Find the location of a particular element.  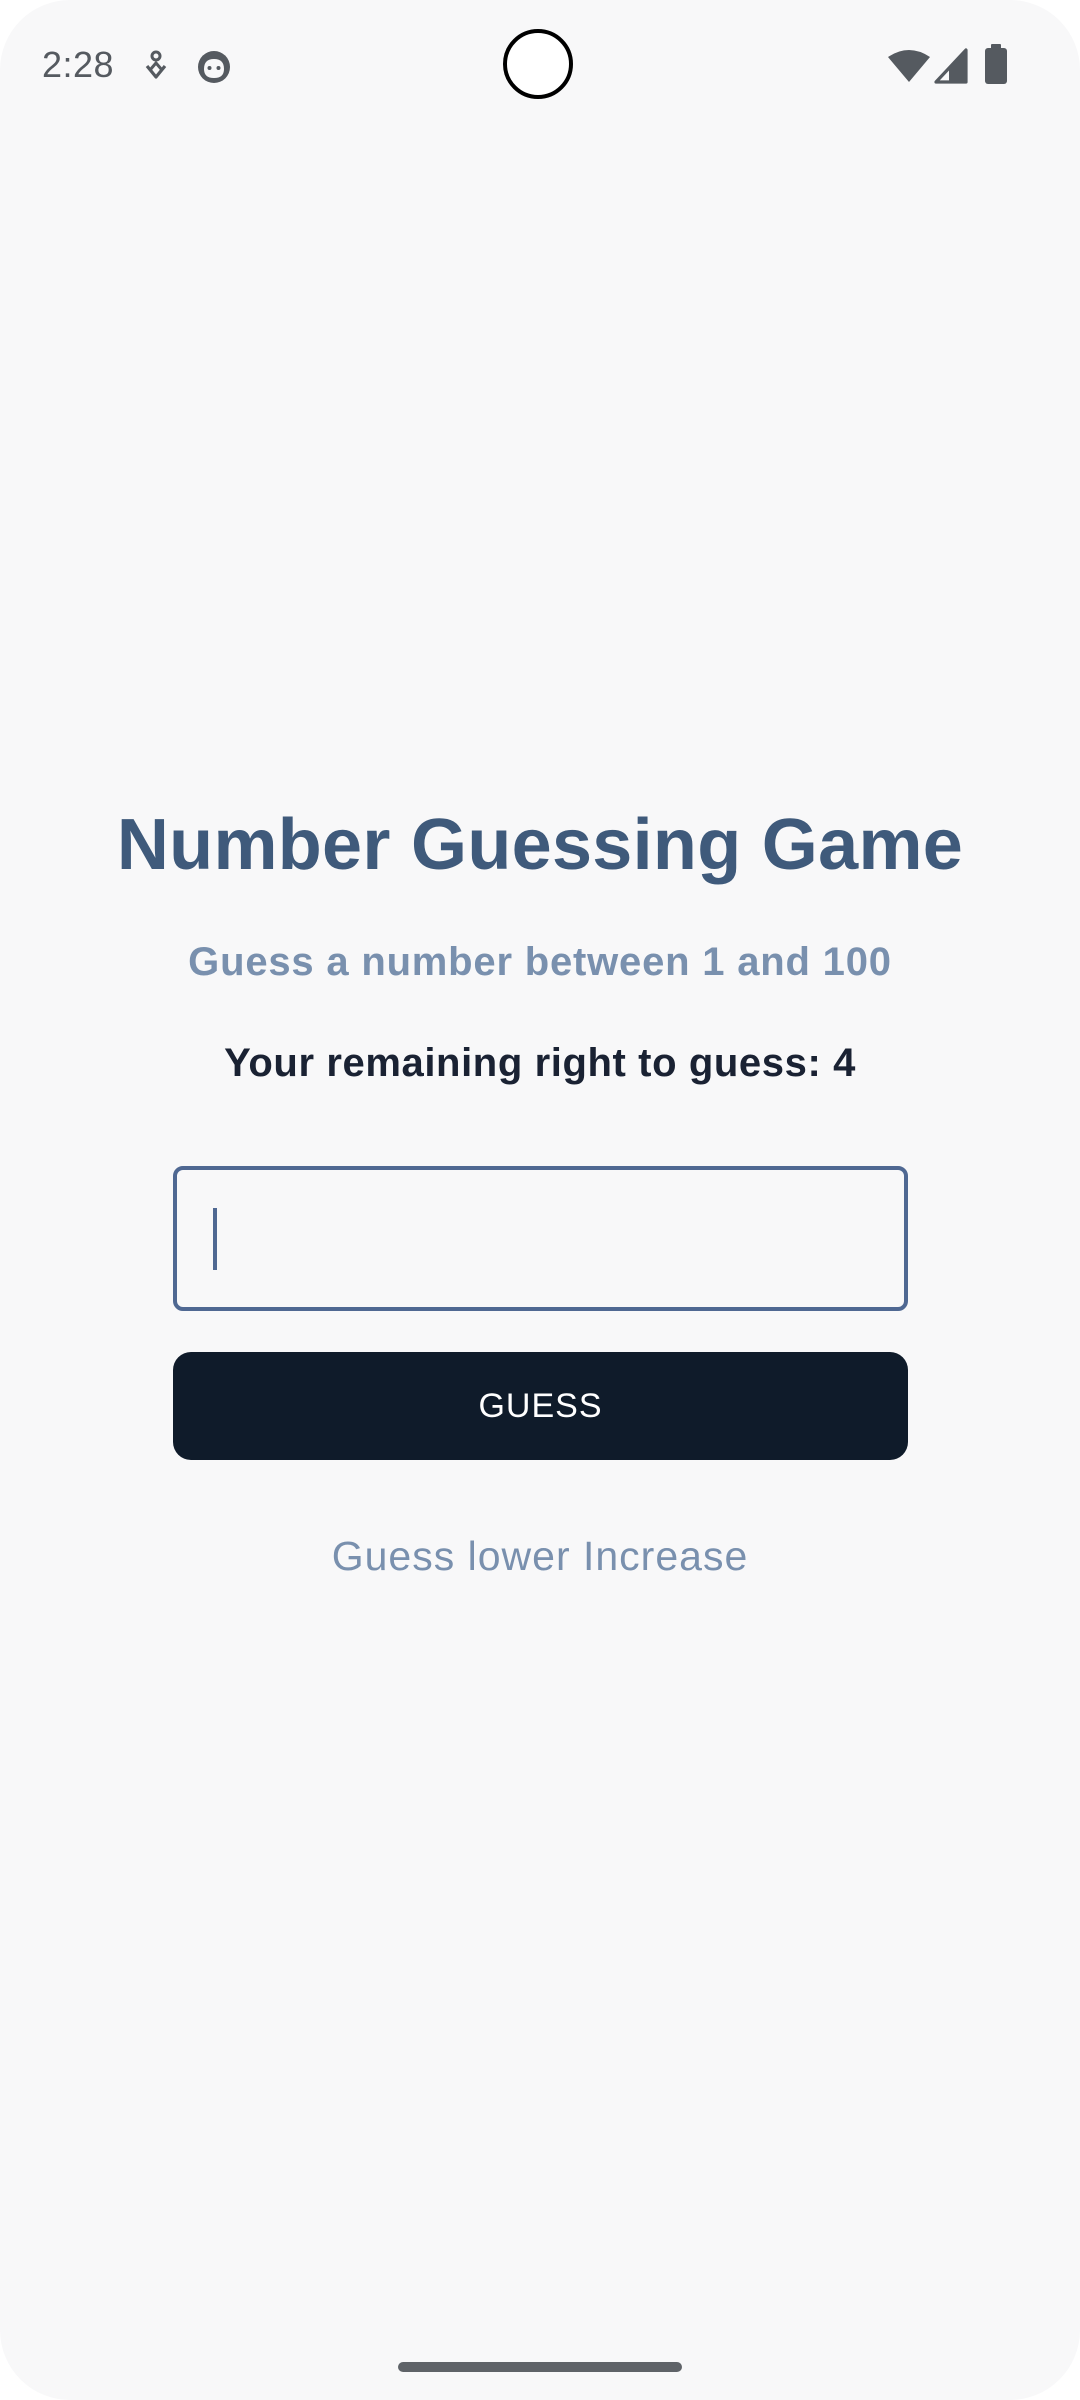

page-title: Number Guessing Game is located at coordinates (540, 845).